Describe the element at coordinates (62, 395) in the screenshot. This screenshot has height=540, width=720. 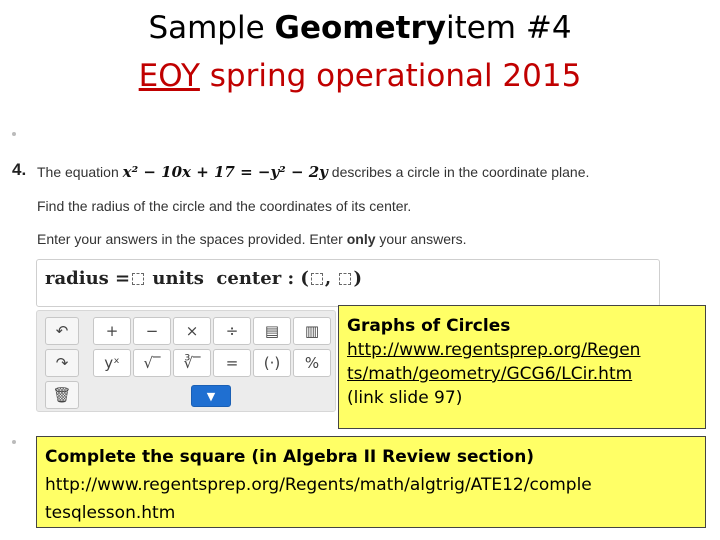
I see `trash-icon: 🗑` at that location.